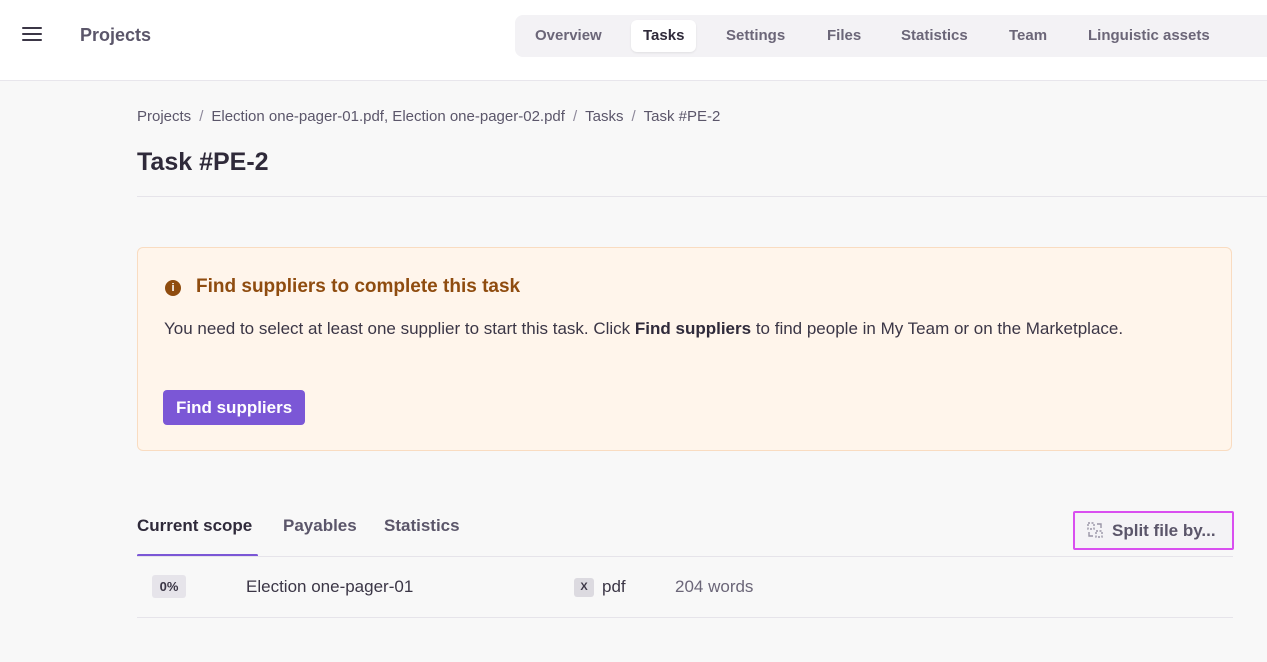 The image size is (1267, 662). What do you see at coordinates (234, 407) in the screenshot?
I see `find-suppliers-button: Find suppliers` at bounding box center [234, 407].